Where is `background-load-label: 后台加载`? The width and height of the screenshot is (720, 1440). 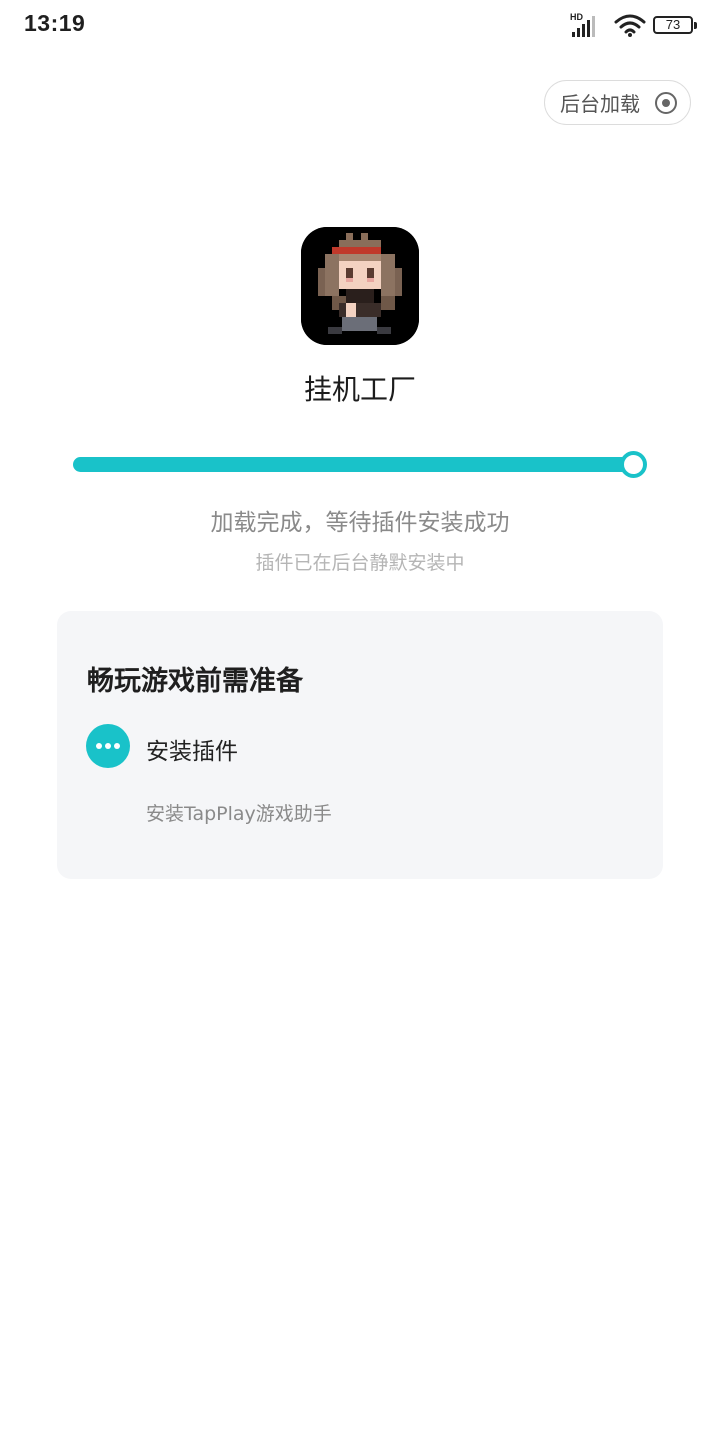
background-load-label: 后台加载 is located at coordinates (600, 104).